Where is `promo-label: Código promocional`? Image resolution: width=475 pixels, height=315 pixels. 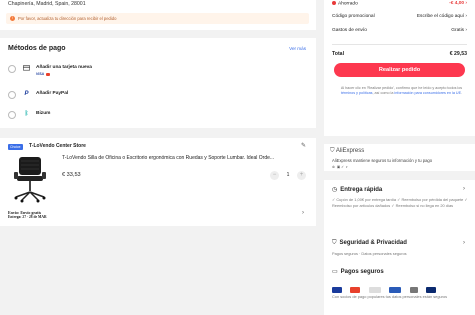 promo-label: Código promocional is located at coordinates (353, 16).